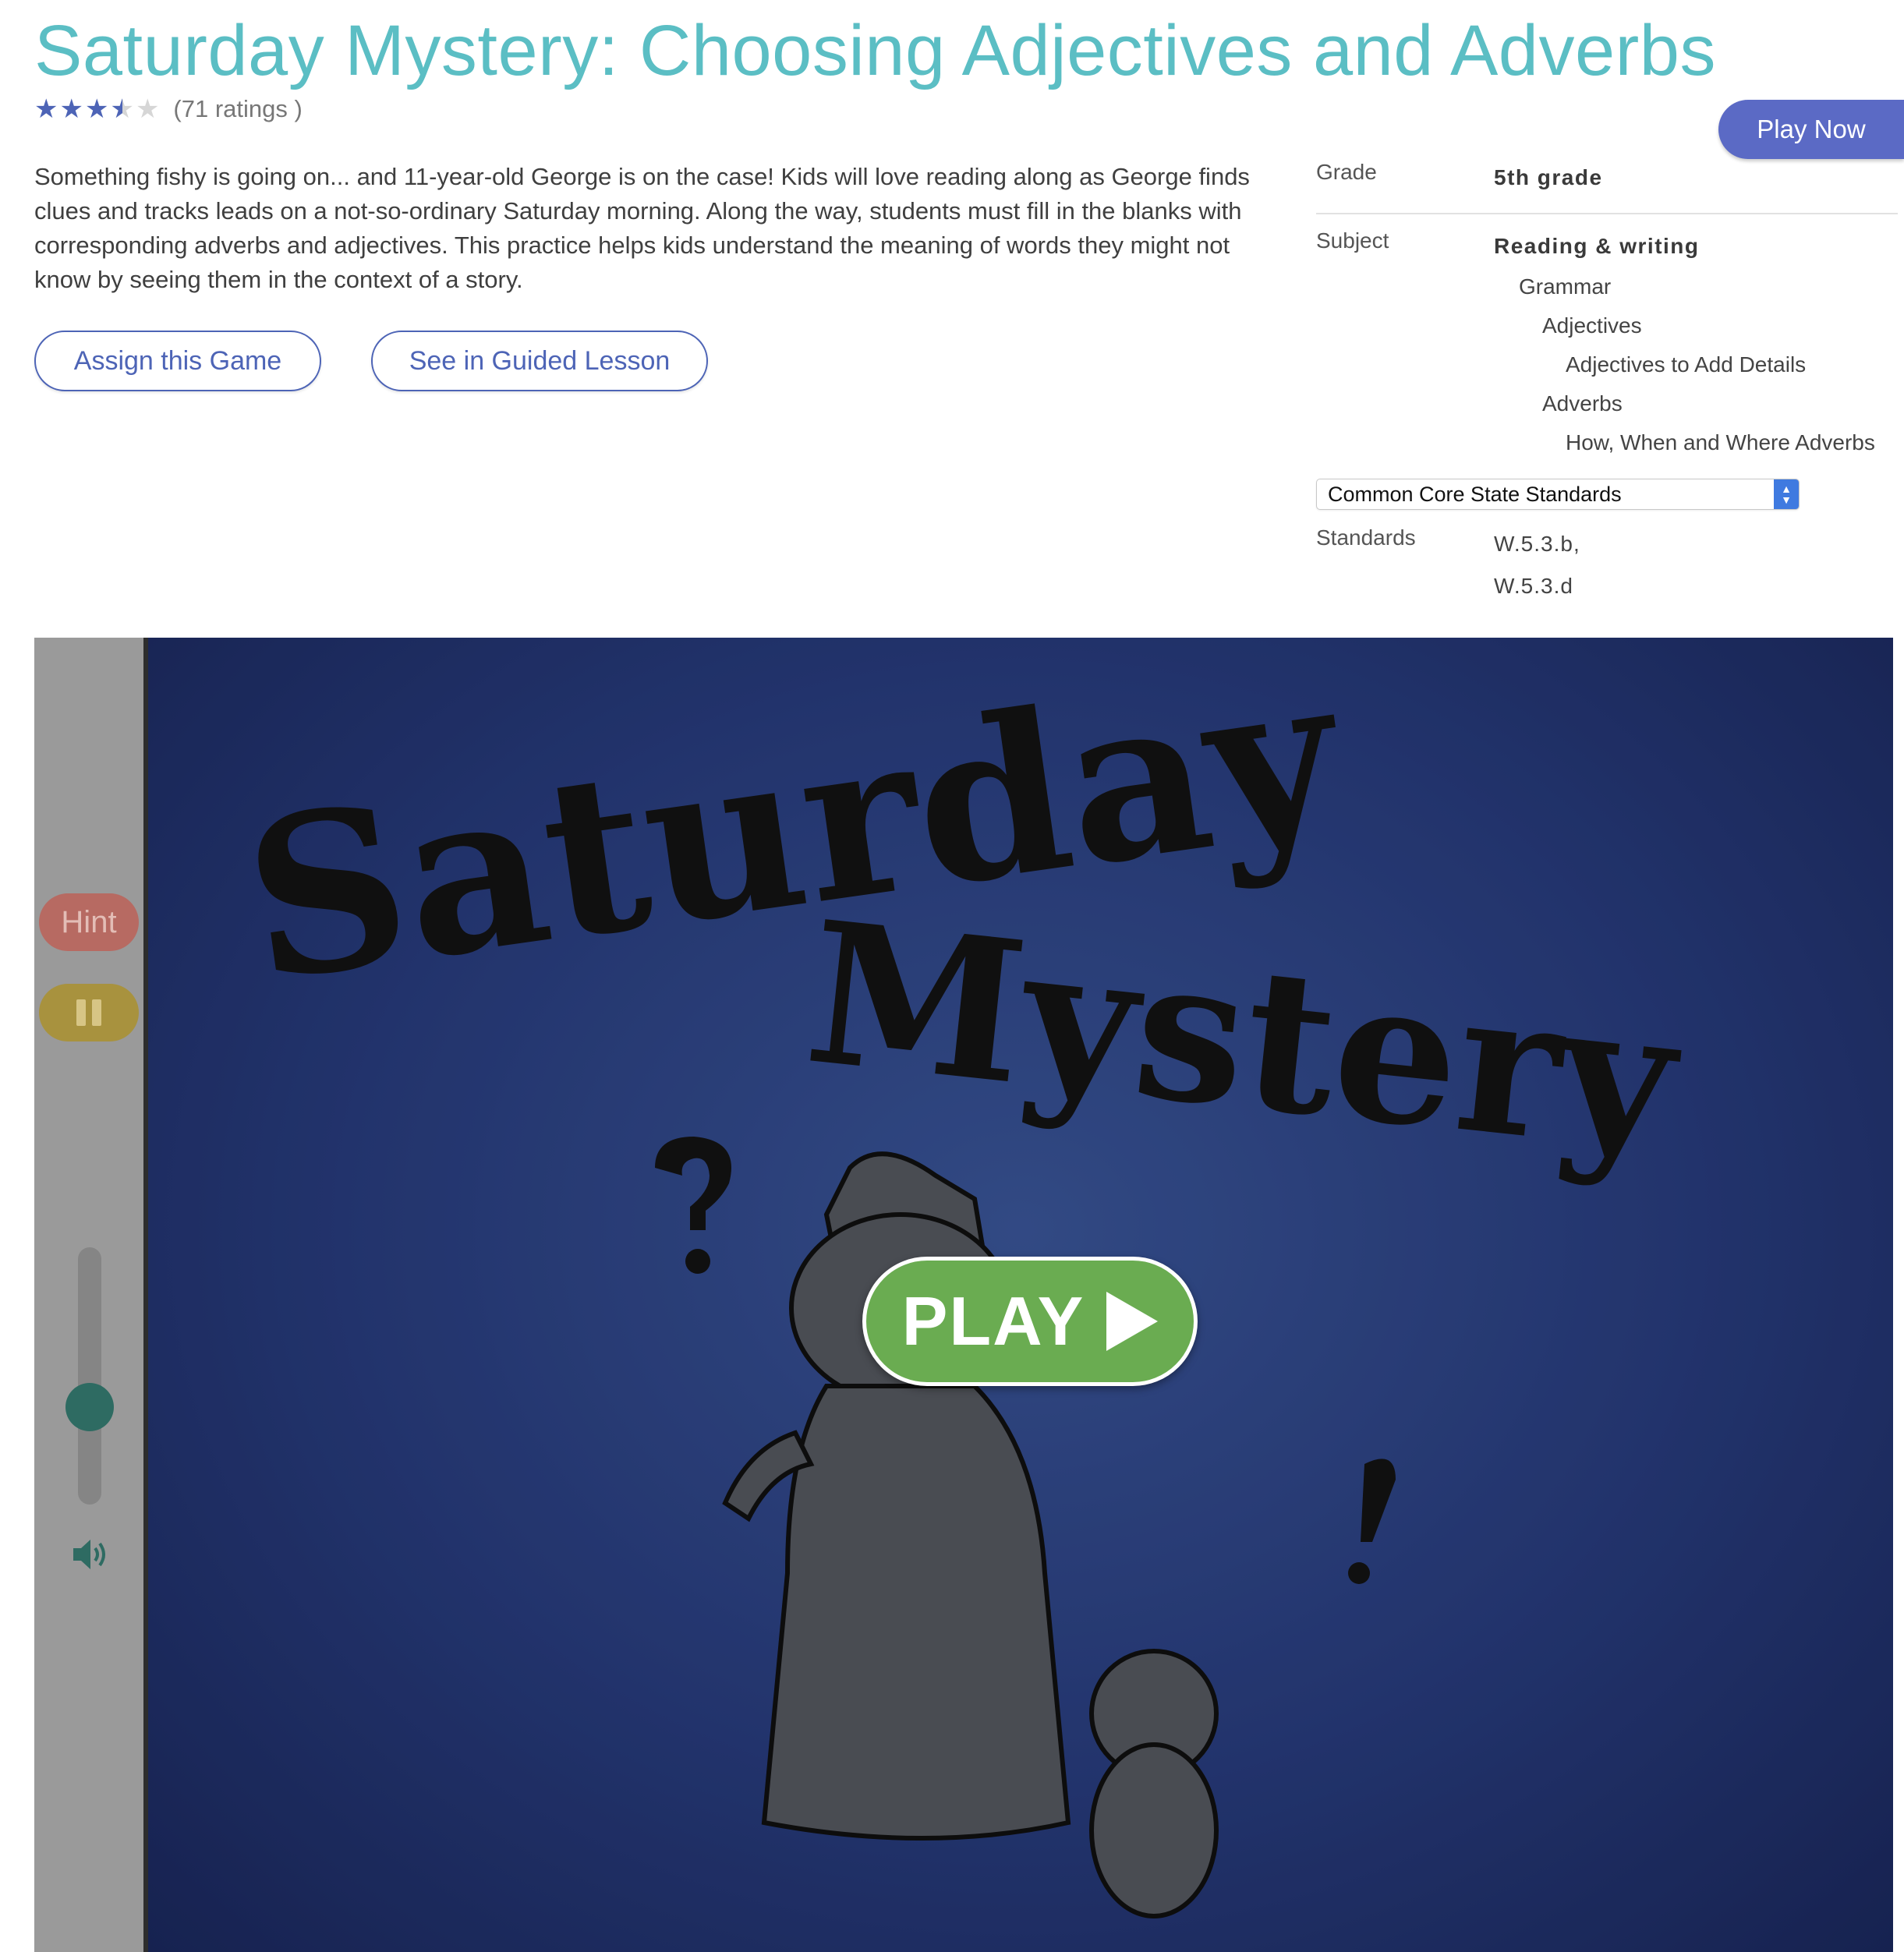  Describe the element at coordinates (1686, 364) in the screenshot. I see `subject-item-adjectives-details: Adjectives to Add Details` at that location.